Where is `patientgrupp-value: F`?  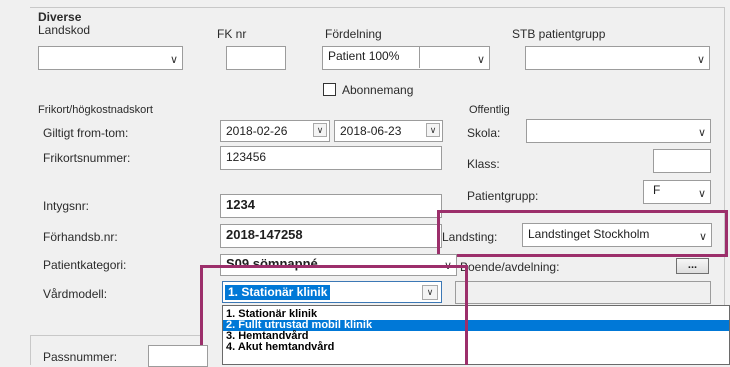
patientgrupp-value: F is located at coordinates (657, 190).